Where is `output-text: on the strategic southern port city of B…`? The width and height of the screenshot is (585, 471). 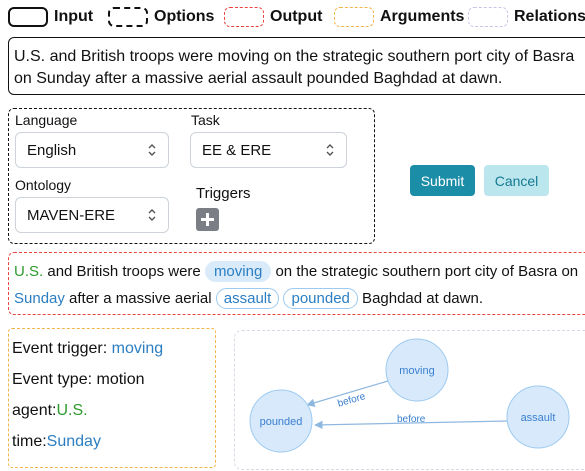
output-text: on the strategic southern port city of B… is located at coordinates (425, 271).